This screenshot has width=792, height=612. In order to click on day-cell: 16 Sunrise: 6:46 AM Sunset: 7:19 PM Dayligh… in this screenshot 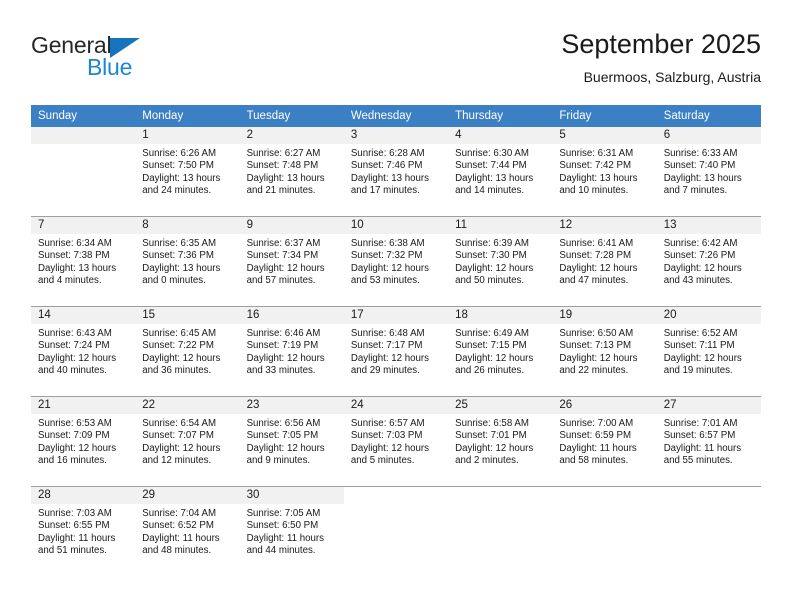, I will do `click(291, 351)`.